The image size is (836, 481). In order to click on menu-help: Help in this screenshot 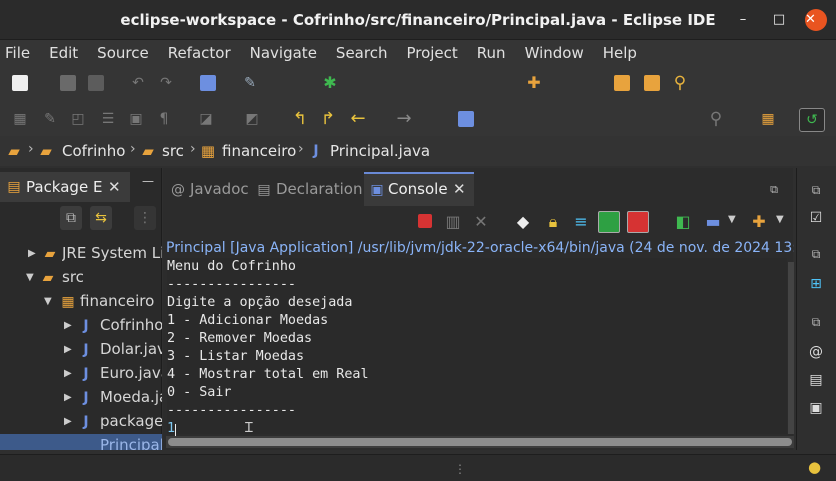, I will do `click(620, 53)`.